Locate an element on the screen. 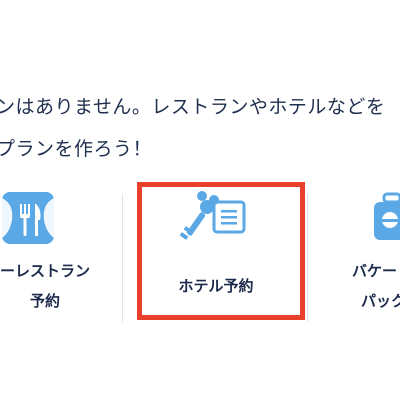 Image resolution: width=400 pixels, height=400 pixels. restaurant-icon is located at coordinates (28, 218).